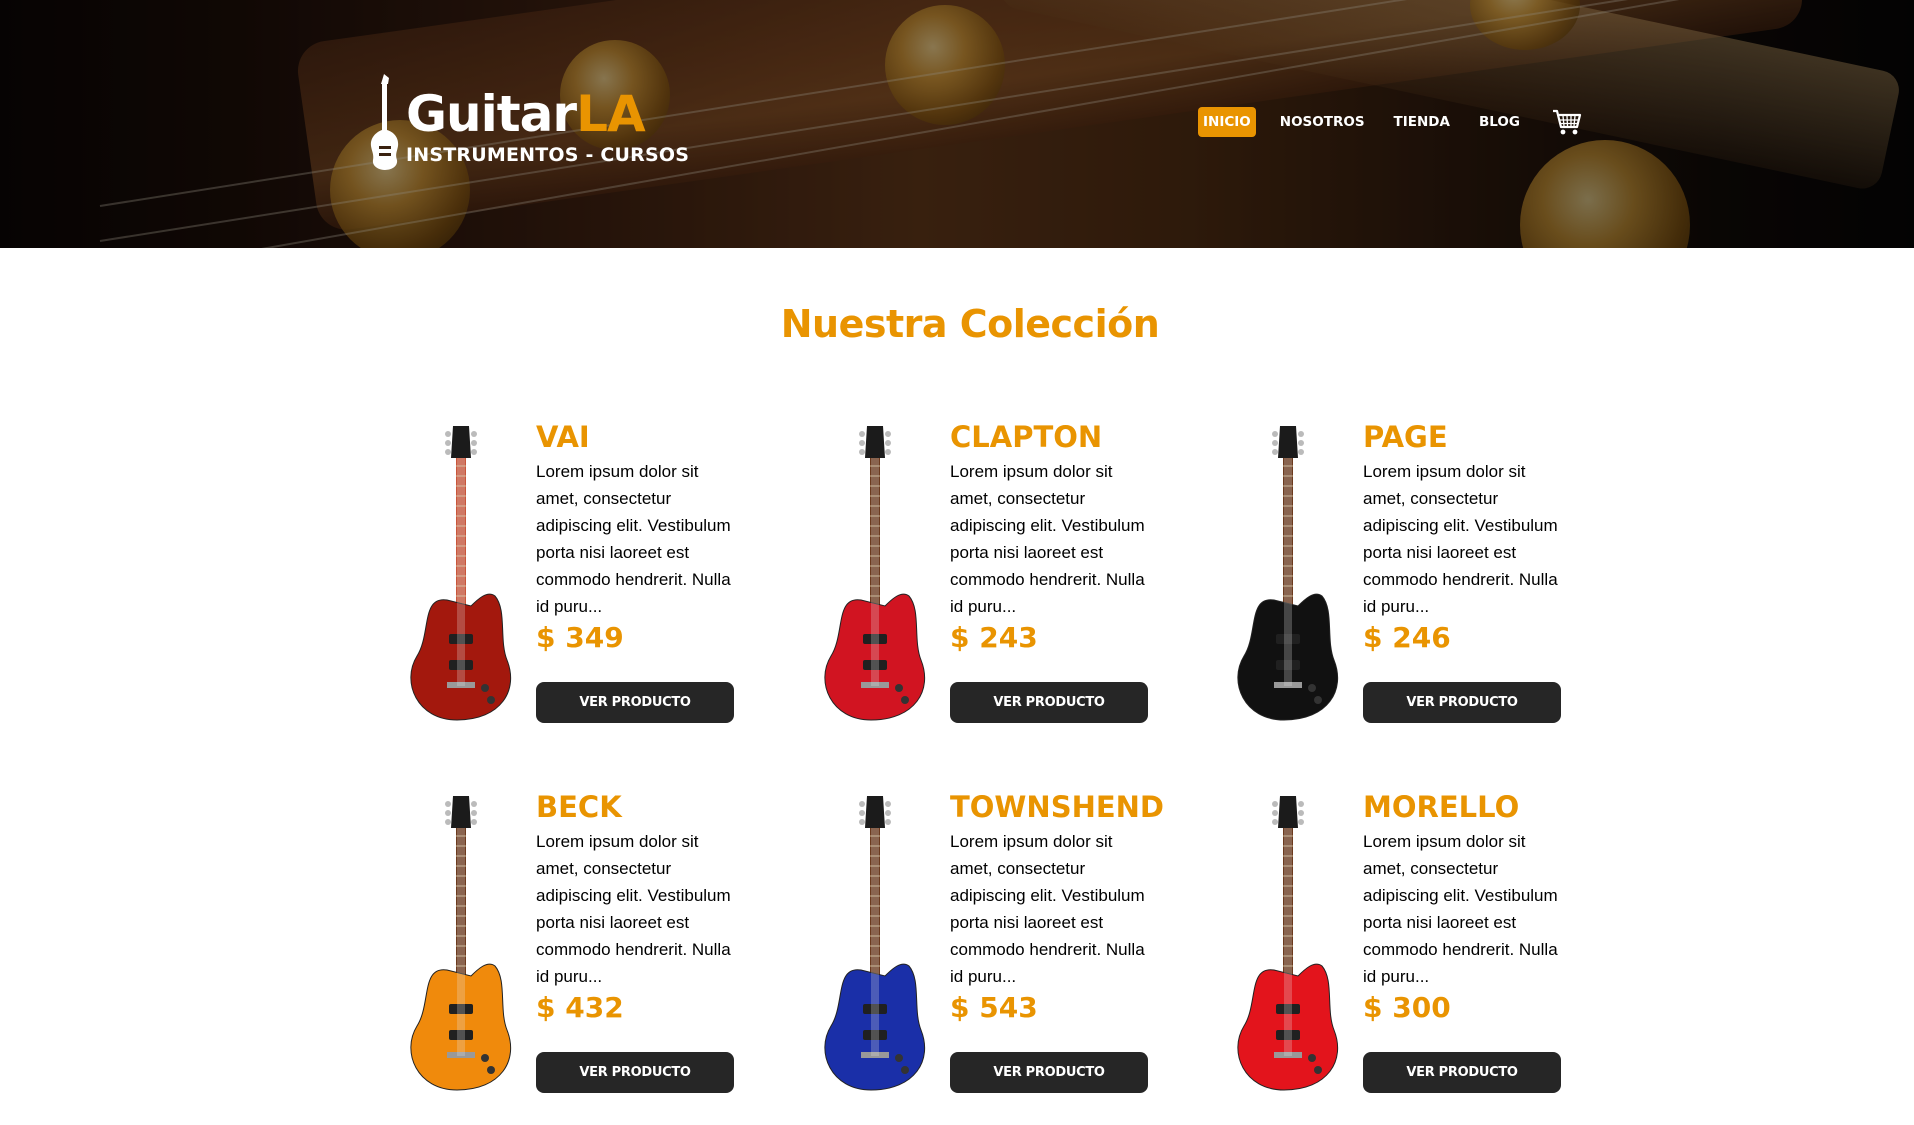 The height and width of the screenshot is (1125, 1914). Describe the element at coordinates (384, 122) in the screenshot. I see `guitar-logo-icon` at that location.